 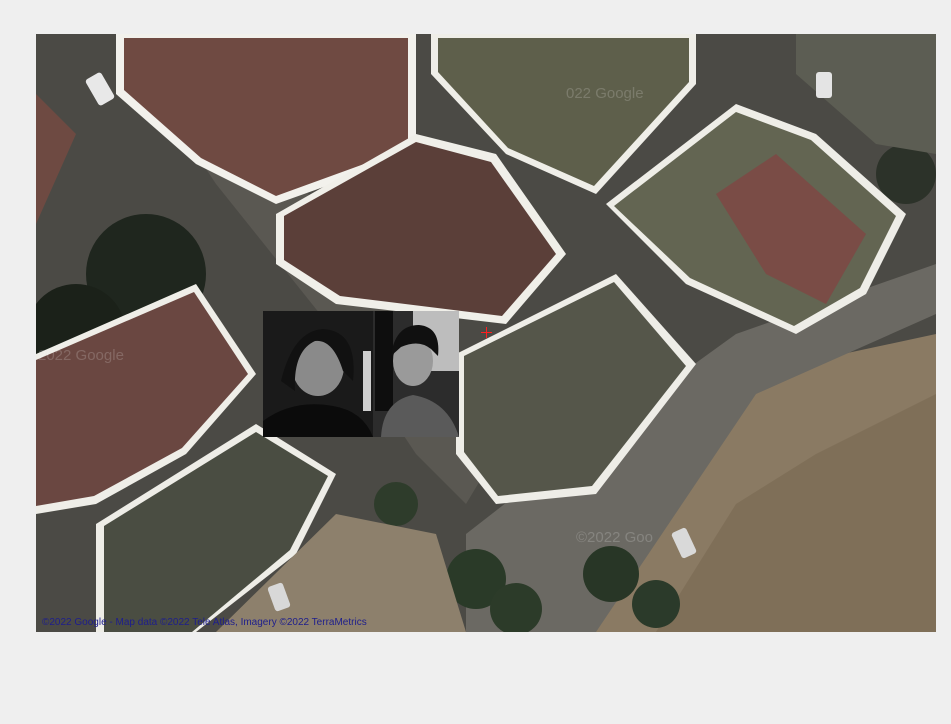 I want to click on photo-overlay, so click(x=361, y=374).